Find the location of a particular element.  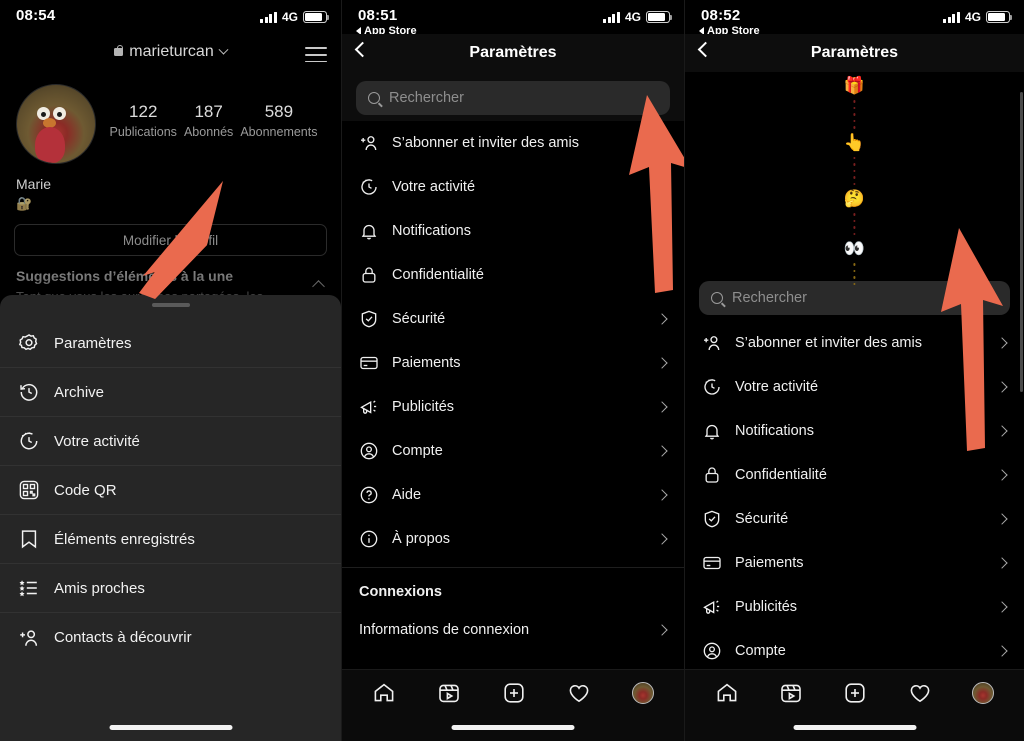

sheet-item-elements-enregistres: Éléments enregistrés is located at coordinates (170, 539).